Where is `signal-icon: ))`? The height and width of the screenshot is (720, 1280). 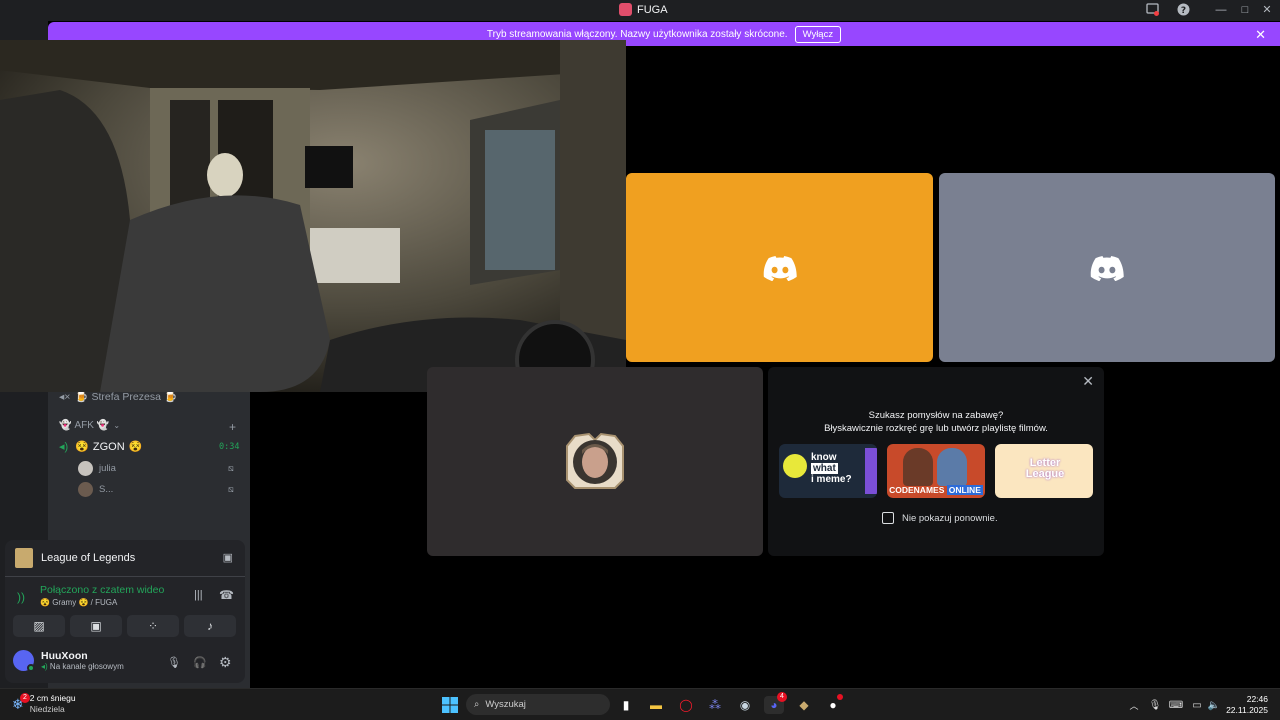
signal-icon: )) is located at coordinates (21, 597).